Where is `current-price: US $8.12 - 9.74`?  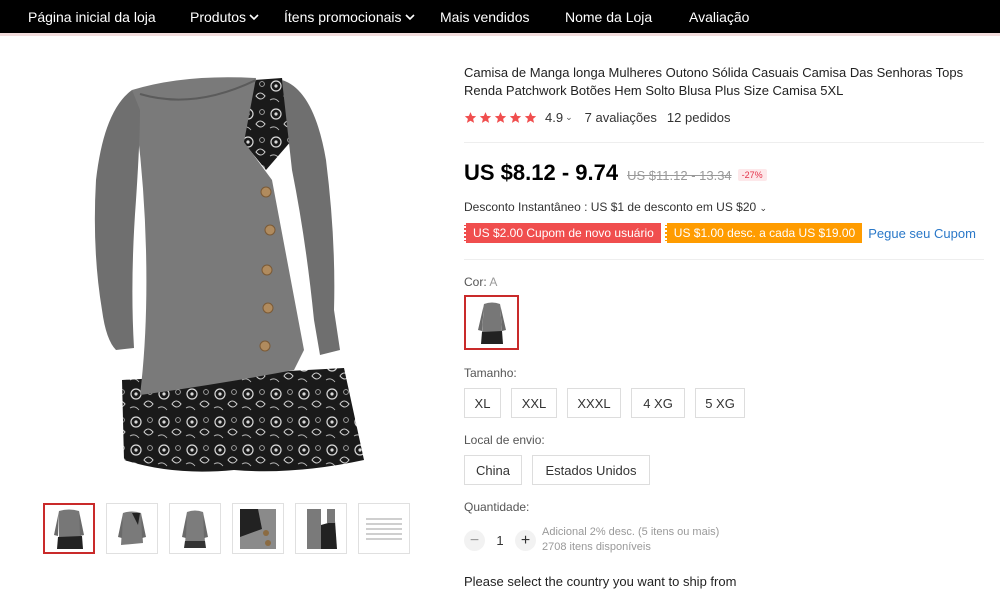 current-price: US $8.12 - 9.74 is located at coordinates (541, 172).